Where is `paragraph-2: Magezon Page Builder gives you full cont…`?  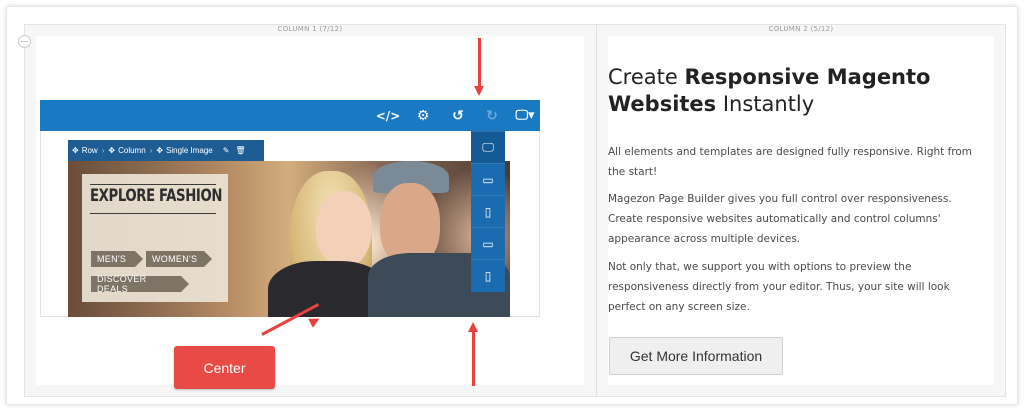 paragraph-2: Magezon Page Builder gives you full cont… is located at coordinates (780, 219).